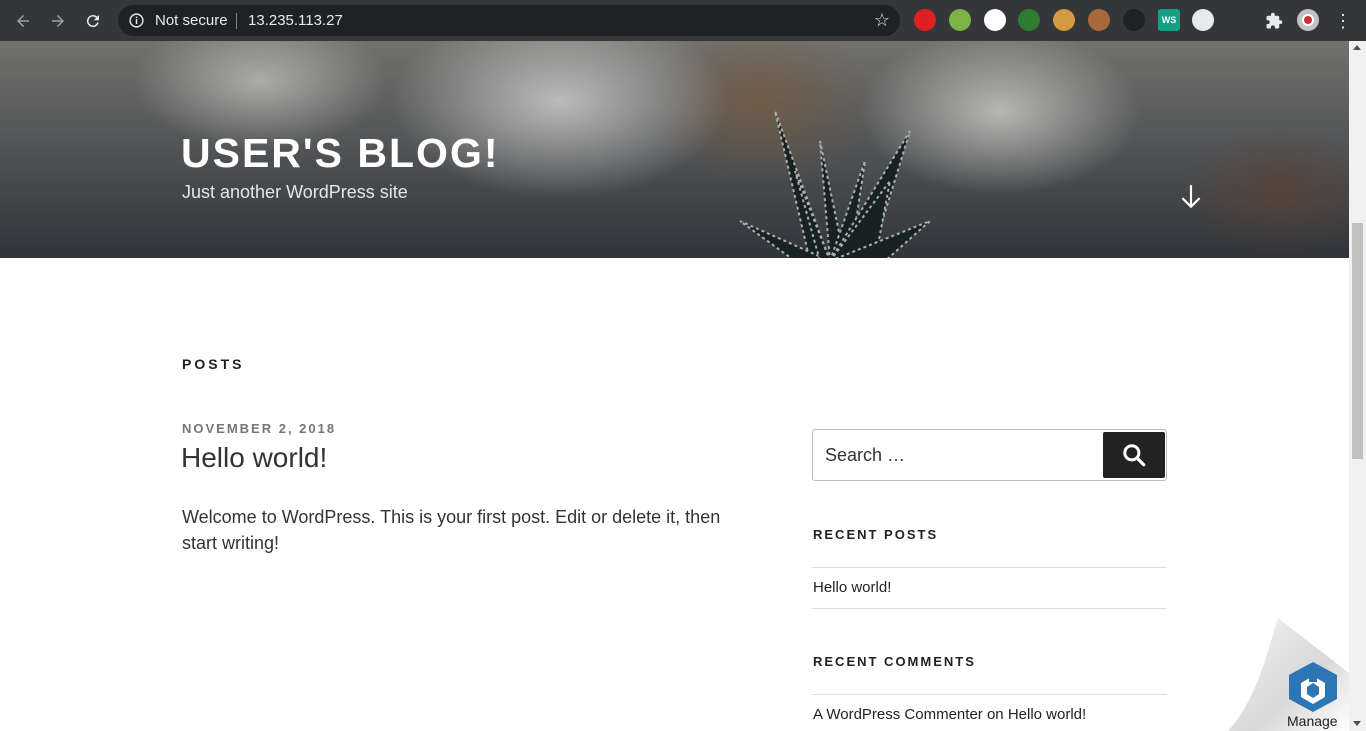  Describe the element at coordinates (876, 534) in the screenshot. I see `recent-posts-title: RECENT POSTS` at that location.